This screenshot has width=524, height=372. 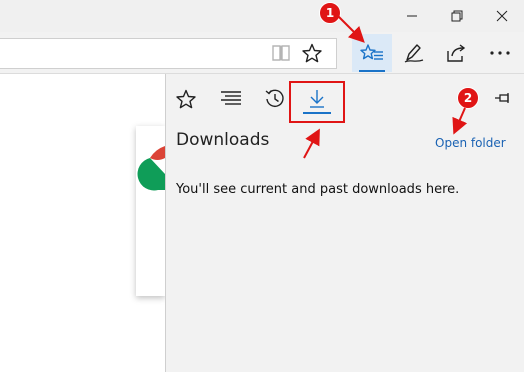 What do you see at coordinates (311, 143) in the screenshot?
I see `arrow-to-downloads-tab` at bounding box center [311, 143].